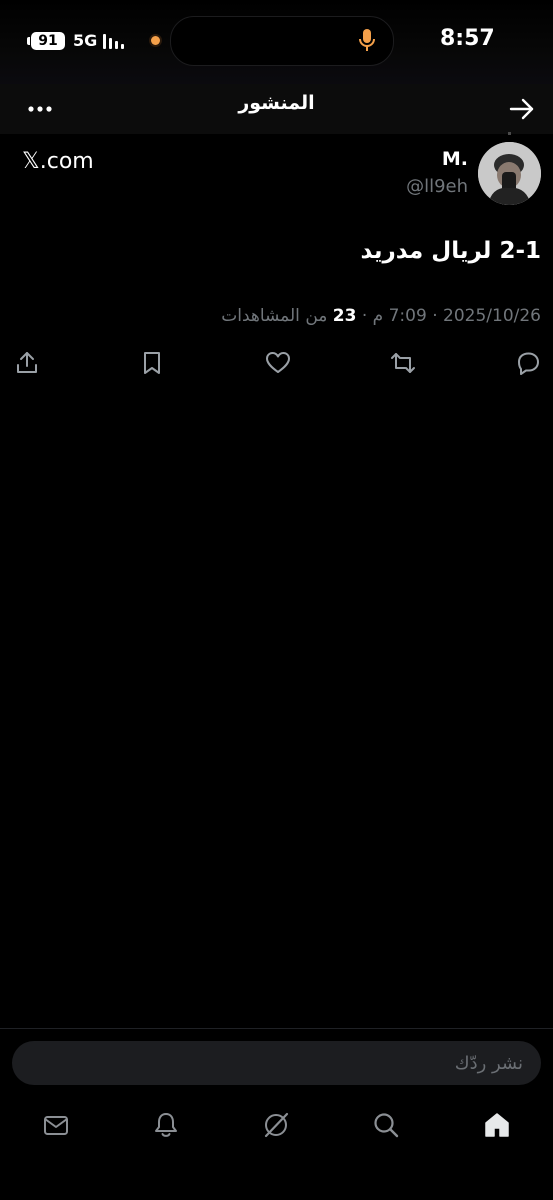  Describe the element at coordinates (399, 316) in the screenshot. I see `post-time: 7:09 م` at that location.